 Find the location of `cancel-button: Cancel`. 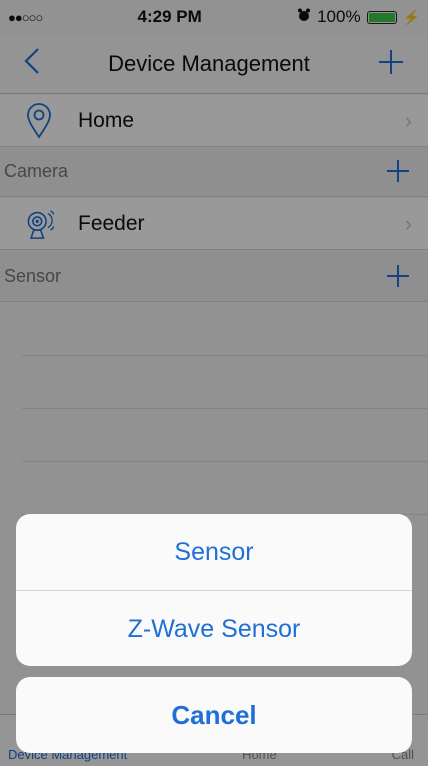

cancel-button: Cancel is located at coordinates (214, 715).